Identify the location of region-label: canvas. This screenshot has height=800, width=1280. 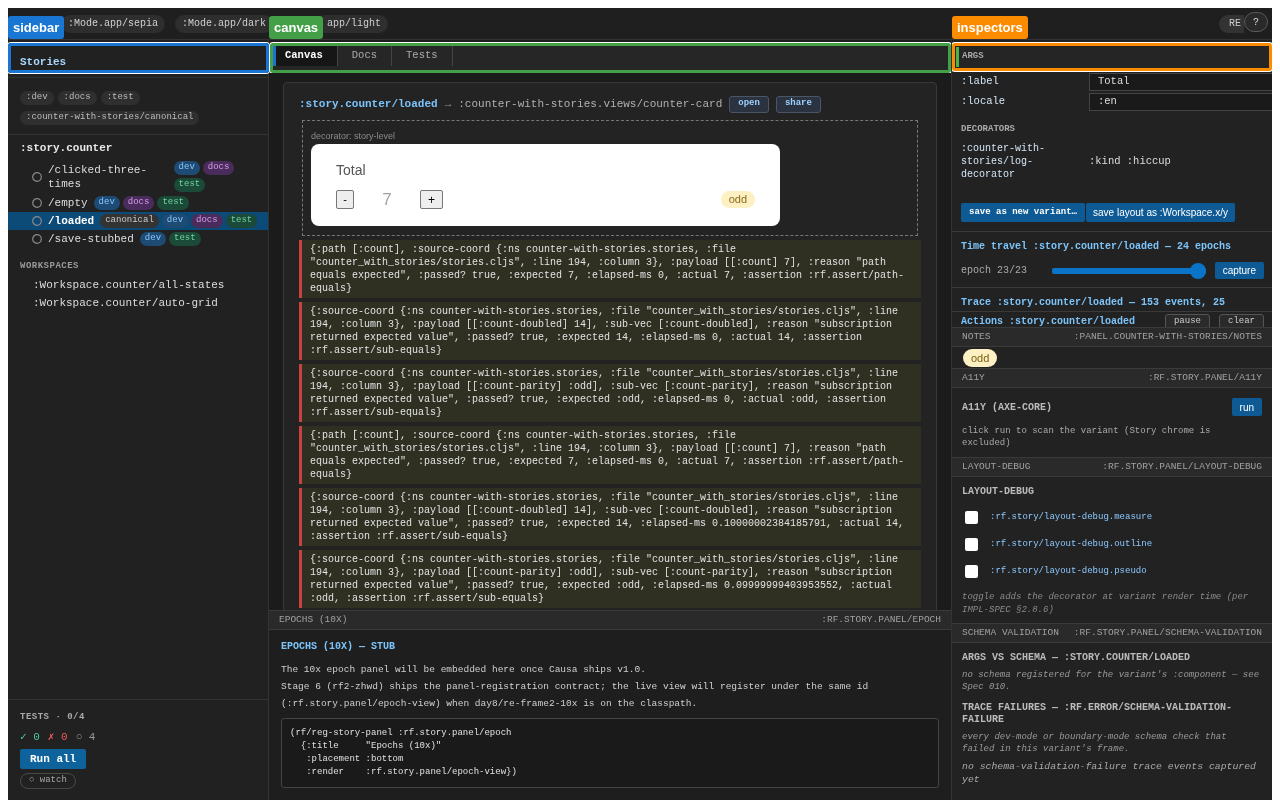
(296, 27).